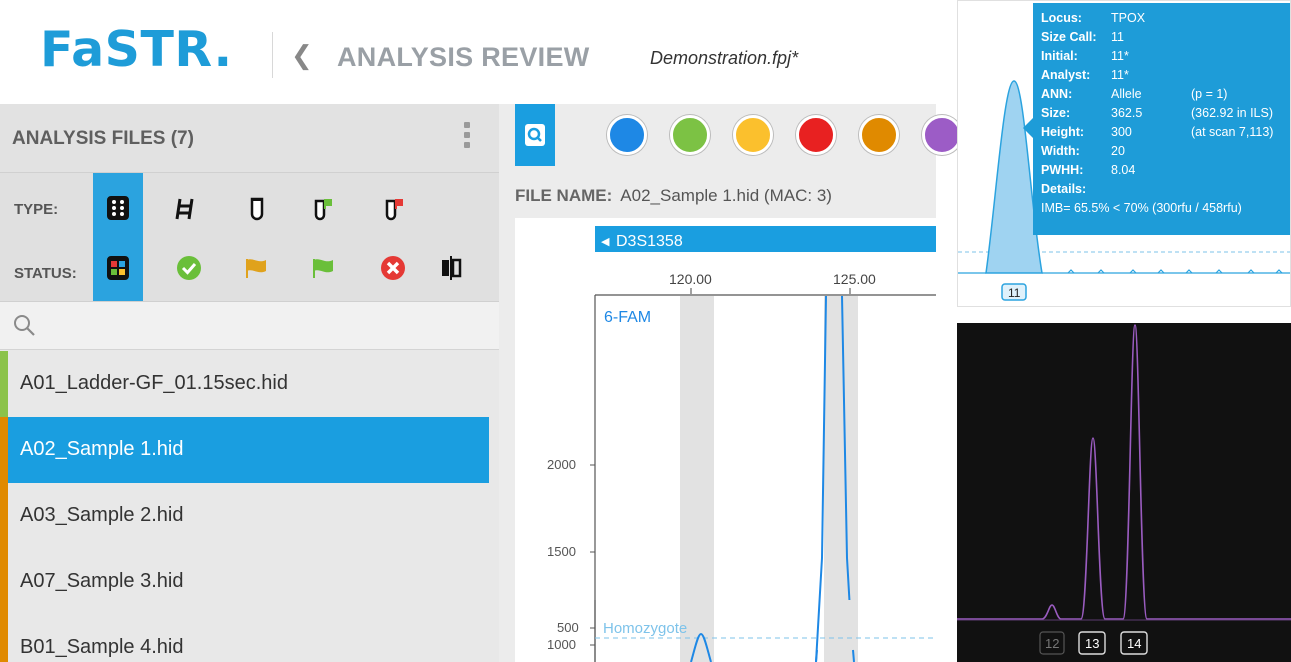  What do you see at coordinates (1069, 37) in the screenshot?
I see `tooltip-key: Size Call:` at bounding box center [1069, 37].